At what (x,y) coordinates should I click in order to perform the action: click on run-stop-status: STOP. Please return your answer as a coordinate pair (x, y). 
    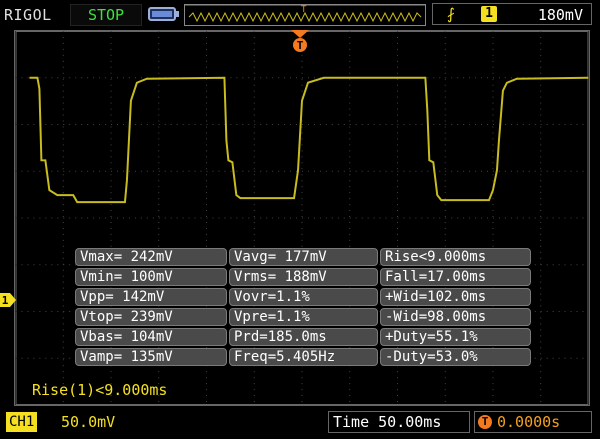
    Looking at the image, I should click on (106, 15).